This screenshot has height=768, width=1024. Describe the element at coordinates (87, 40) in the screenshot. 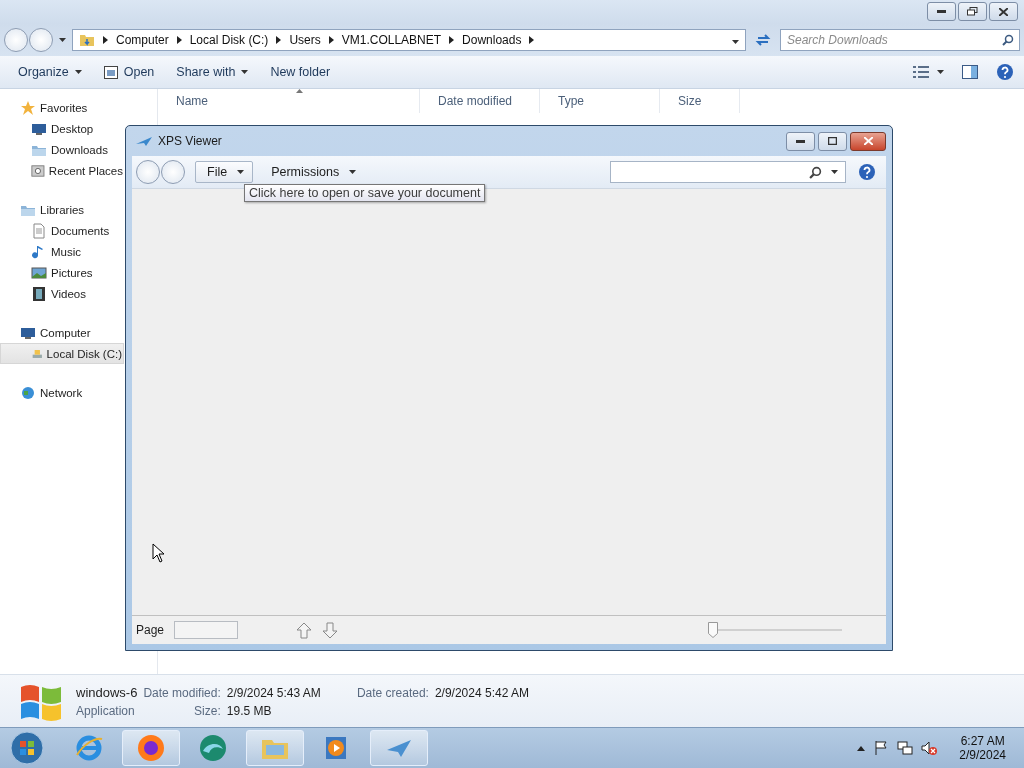

I see `folder-icon` at that location.